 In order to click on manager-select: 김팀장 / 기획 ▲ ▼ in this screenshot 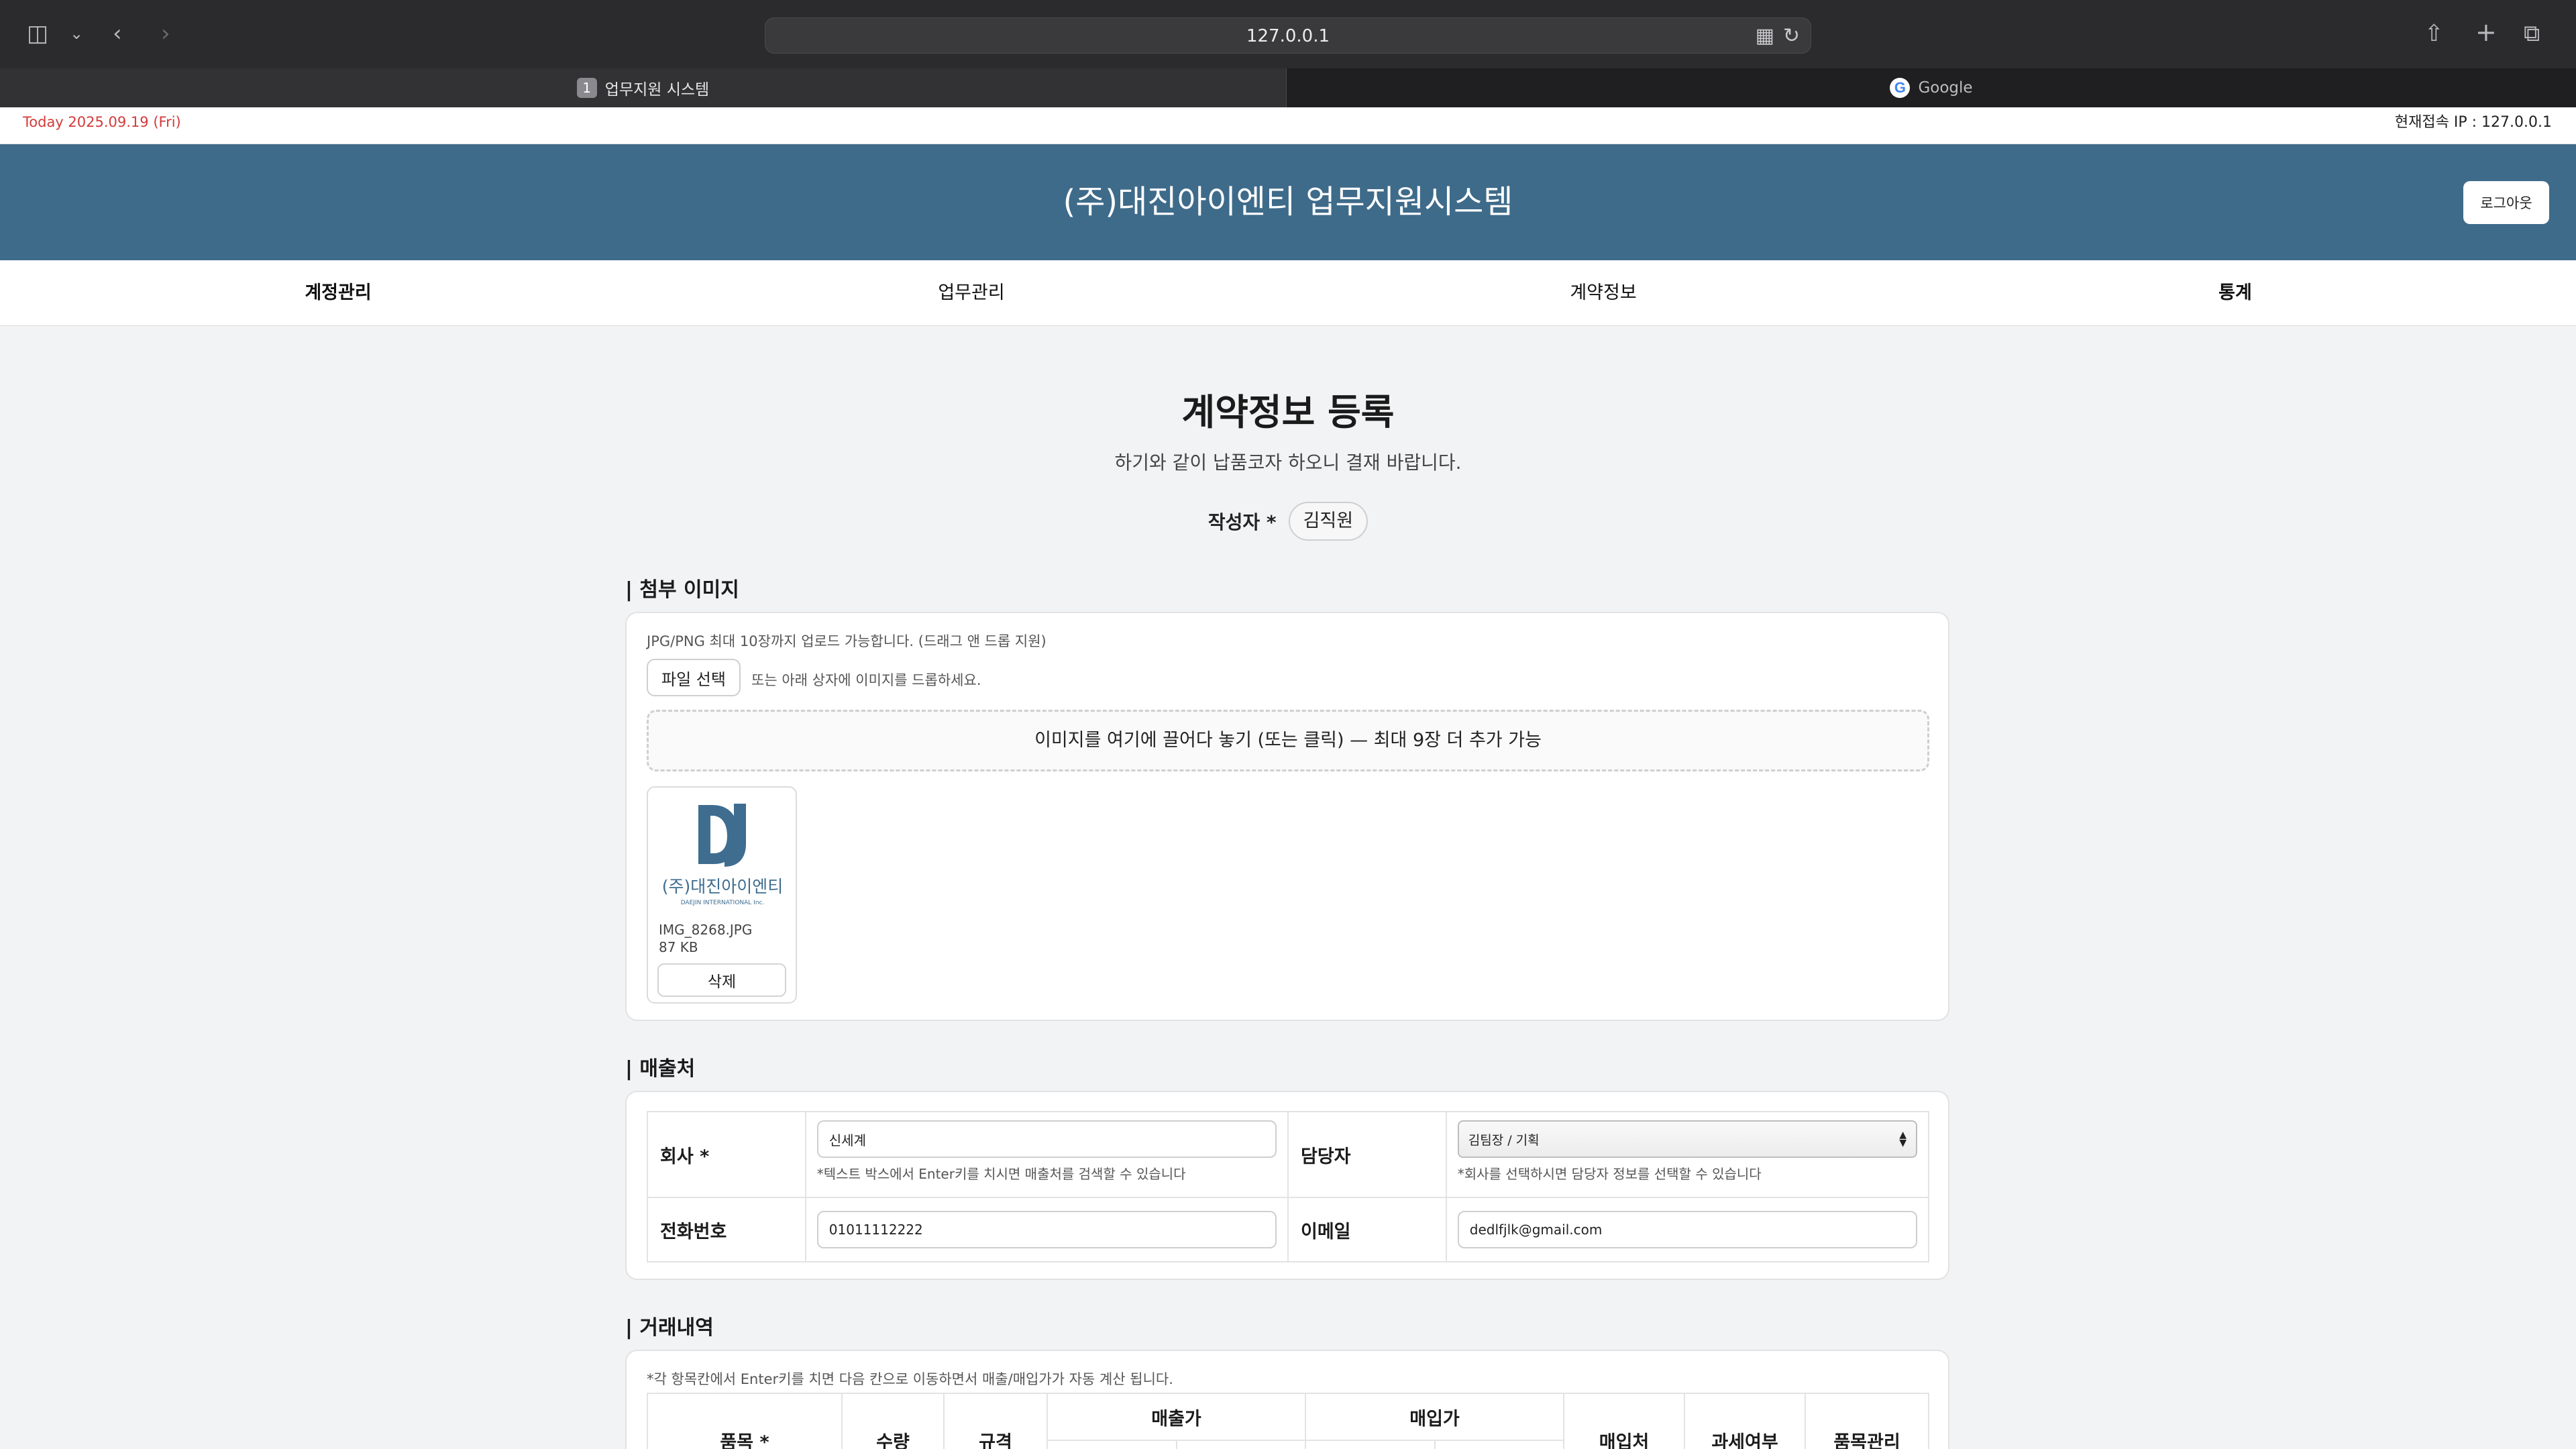, I will do `click(1687, 1139)`.